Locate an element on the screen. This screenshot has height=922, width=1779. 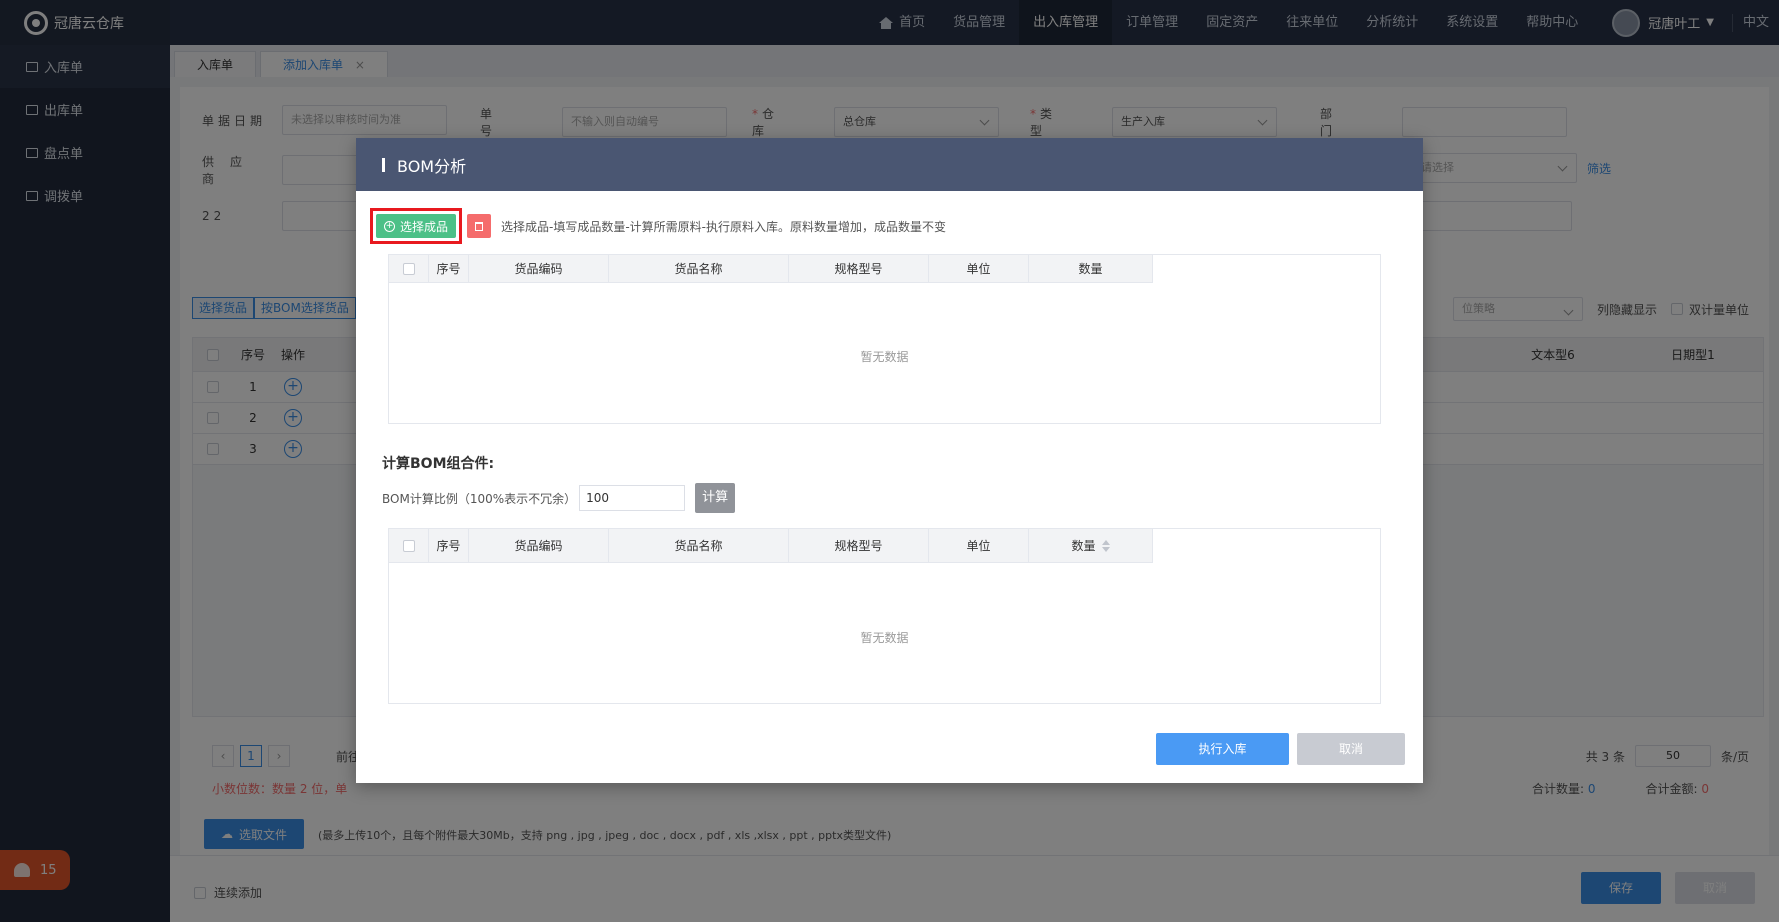
modal-header: BOM分析 is located at coordinates (889, 164).